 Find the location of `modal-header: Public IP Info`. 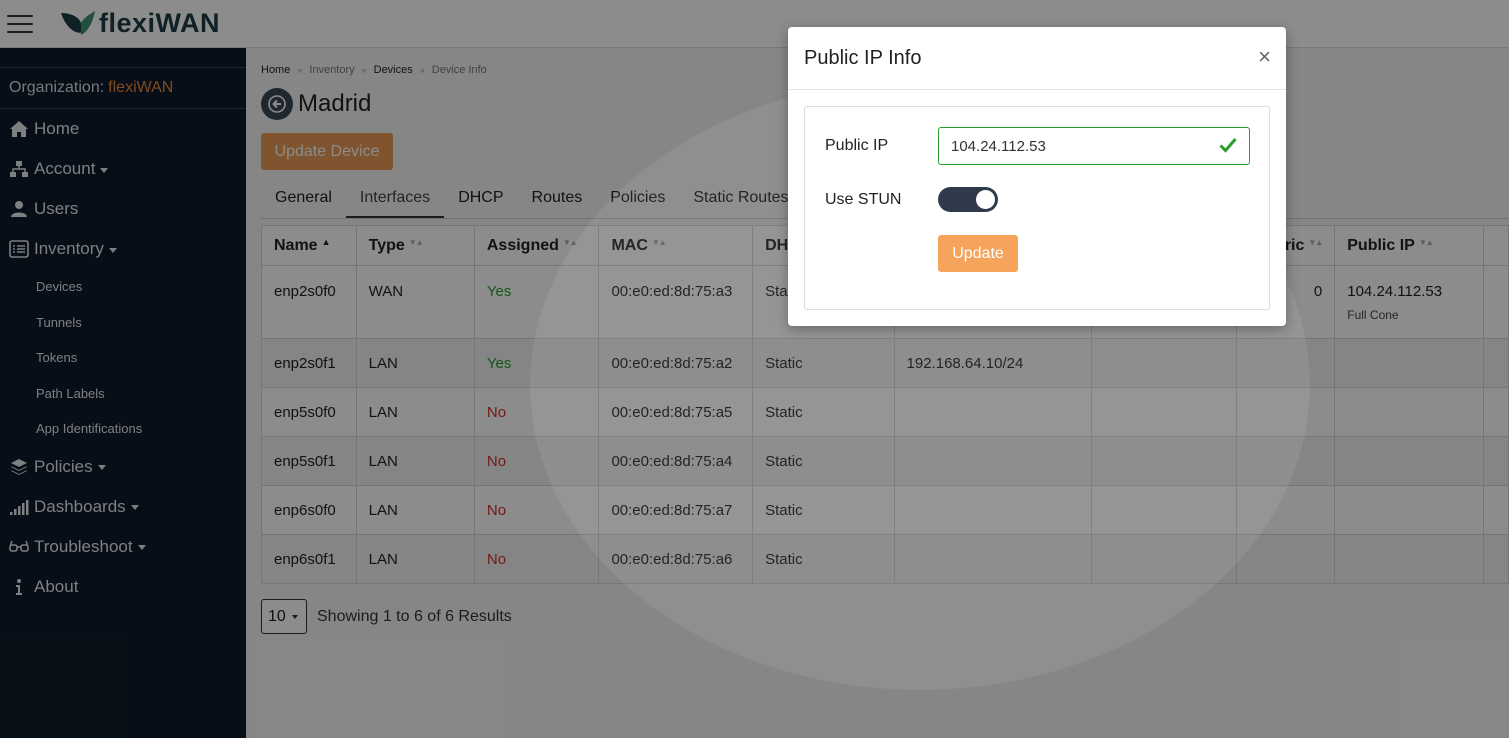

modal-header: Public IP Info is located at coordinates (1037, 58).